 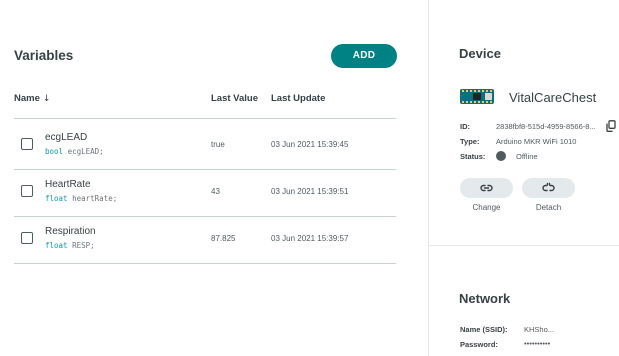 What do you see at coordinates (470, 141) in the screenshot?
I see `device-type-label: Type:` at bounding box center [470, 141].